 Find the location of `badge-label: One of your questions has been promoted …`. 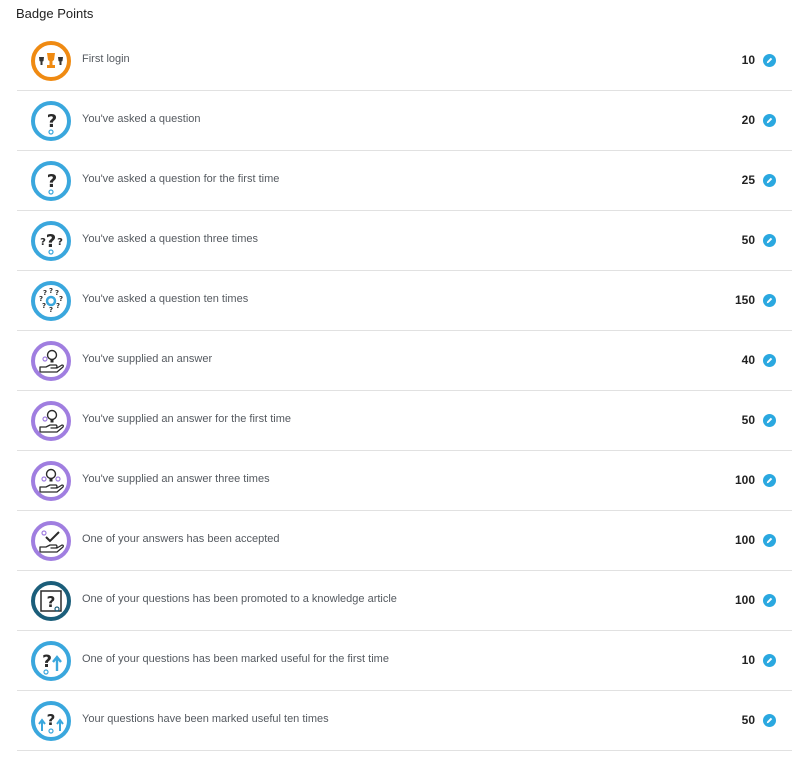

badge-label: One of your questions has been promoted … is located at coordinates (239, 599).